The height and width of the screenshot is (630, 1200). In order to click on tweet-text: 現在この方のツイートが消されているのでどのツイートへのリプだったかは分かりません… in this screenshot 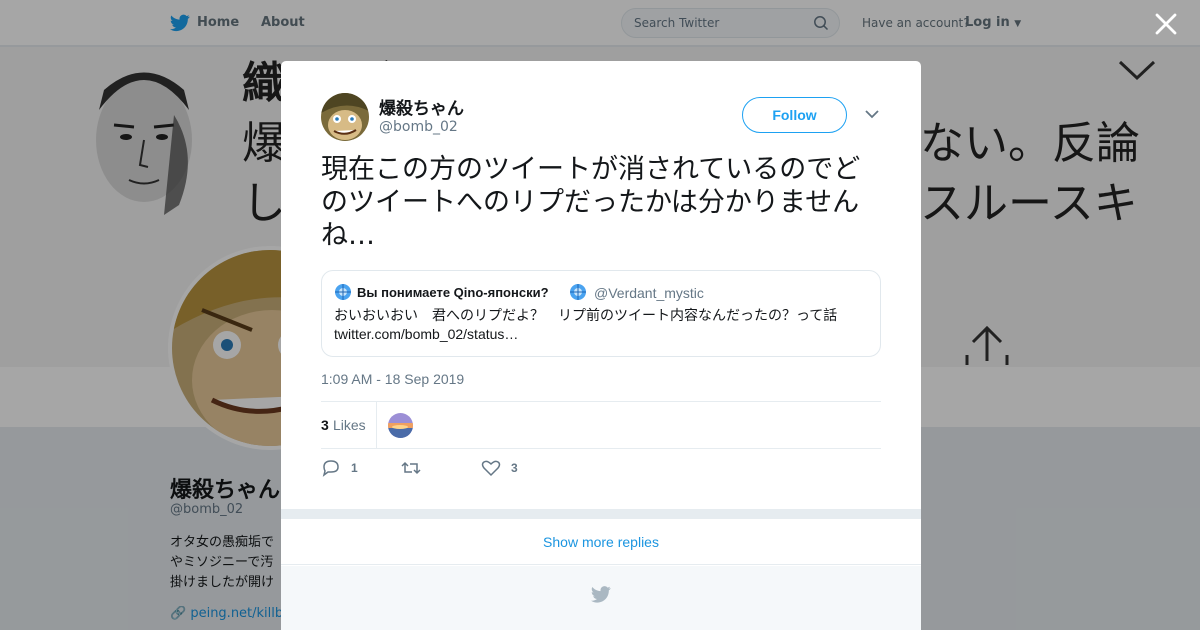, I will do `click(591, 202)`.